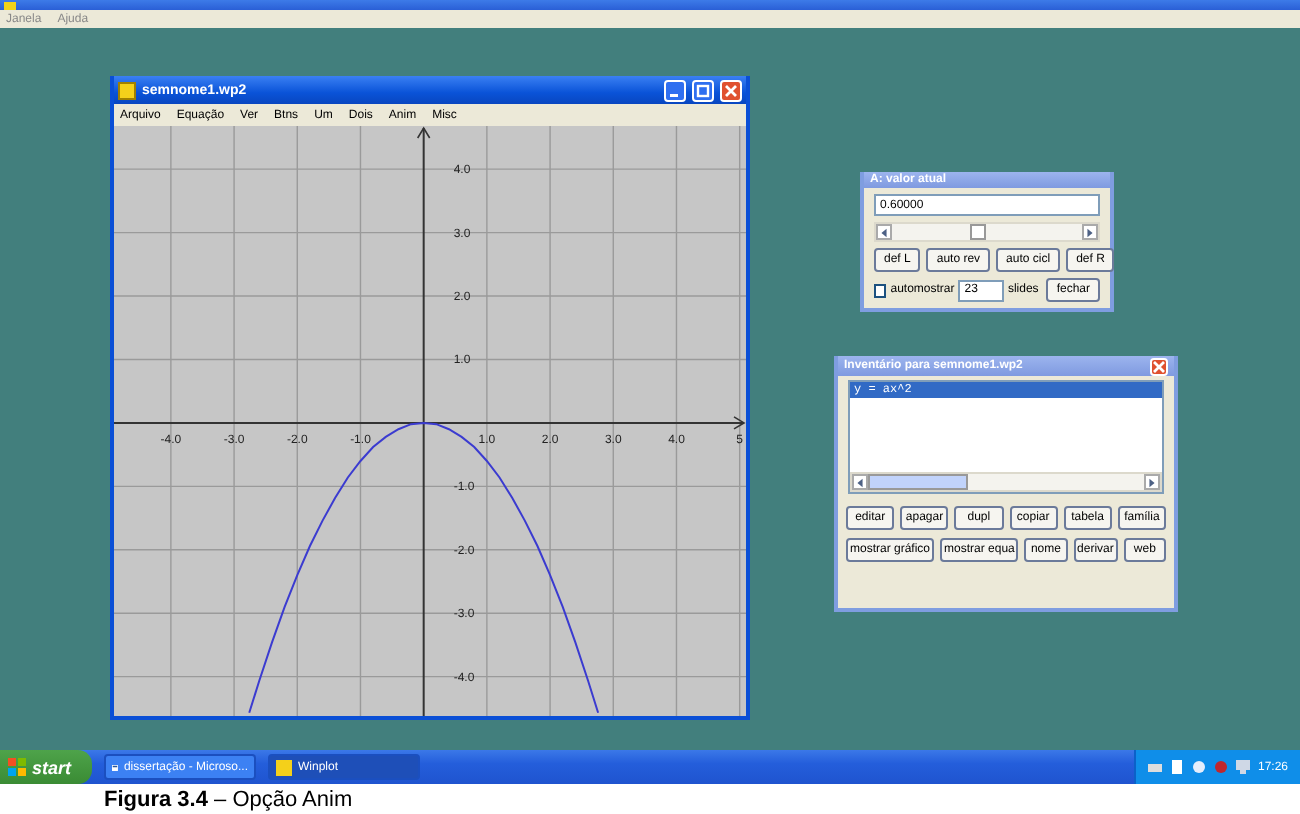  Describe the element at coordinates (17, 767) in the screenshot. I see `flag-icon` at that location.